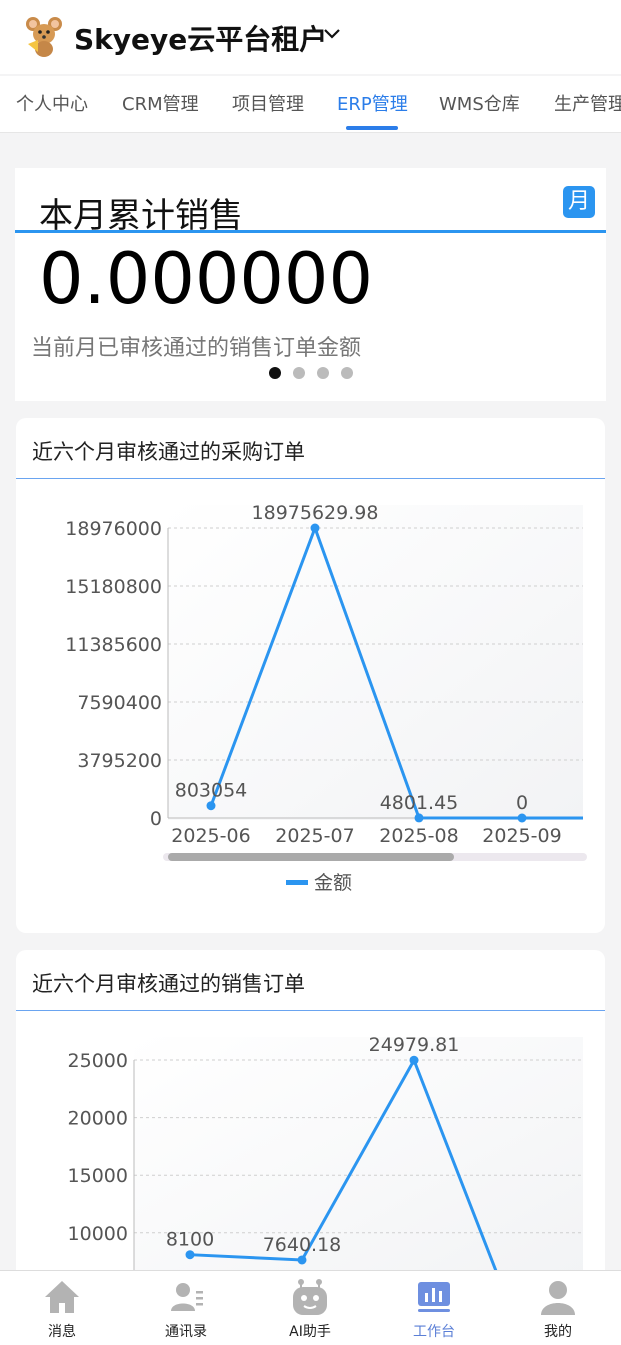 The image size is (621, 1345). I want to click on data-label: 803054, so click(211, 791).